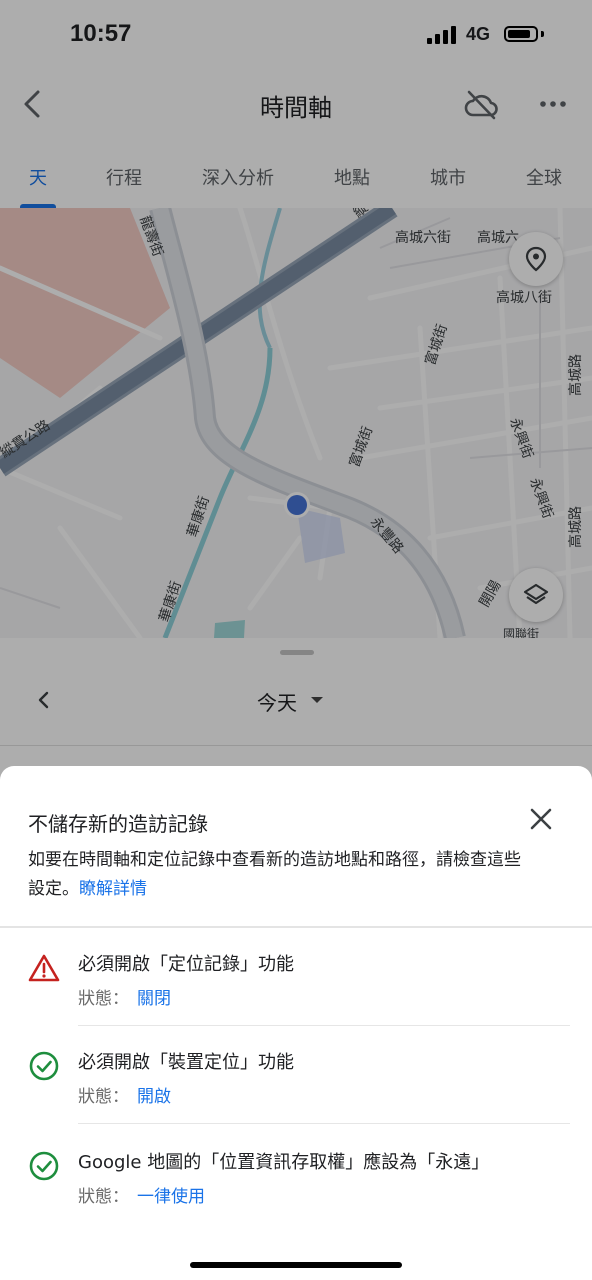 The height and width of the screenshot is (1280, 592). Describe the element at coordinates (296, 927) in the screenshot. I see `sheet-divider` at that location.